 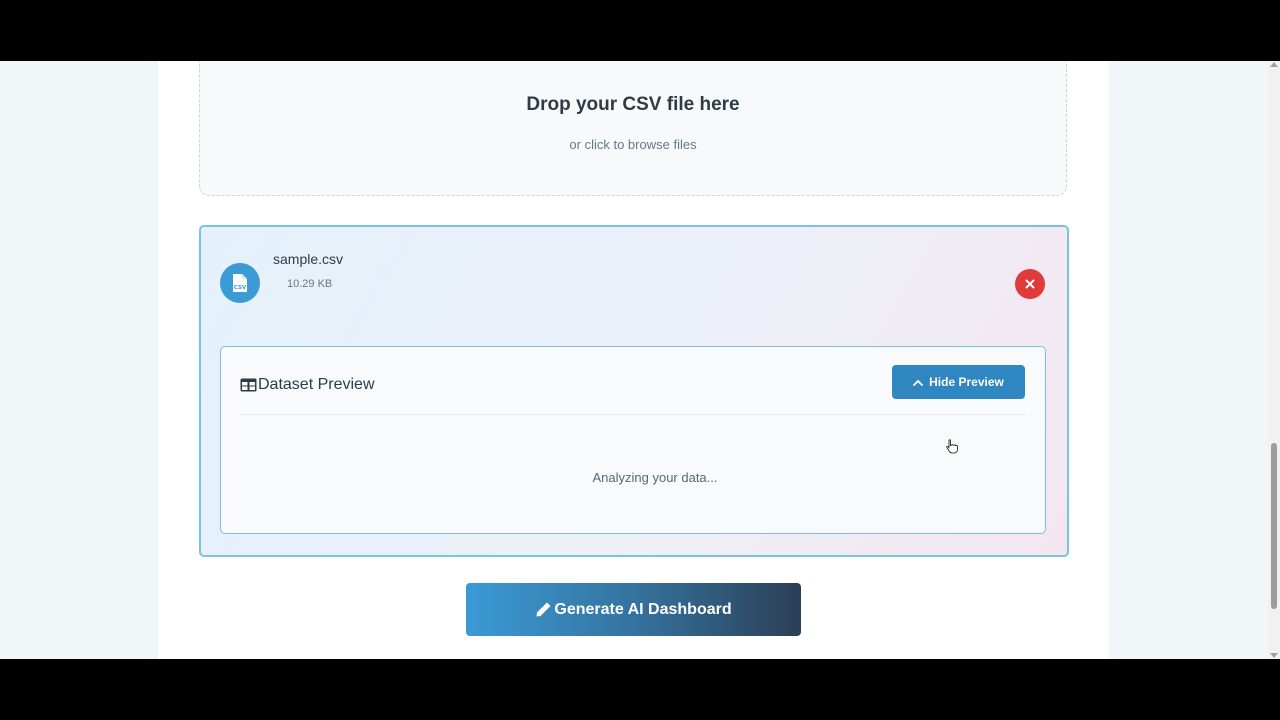 What do you see at coordinates (543, 609) in the screenshot?
I see `pencil-icon` at bounding box center [543, 609].